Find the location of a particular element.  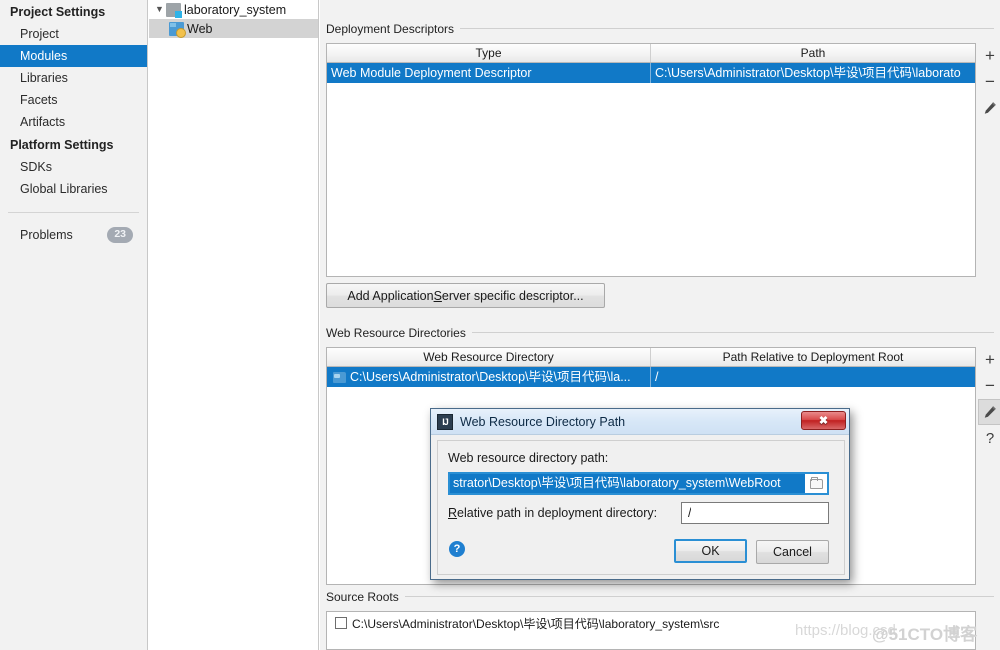

sidebar-item-problems-label: Problems is located at coordinates (46, 235).